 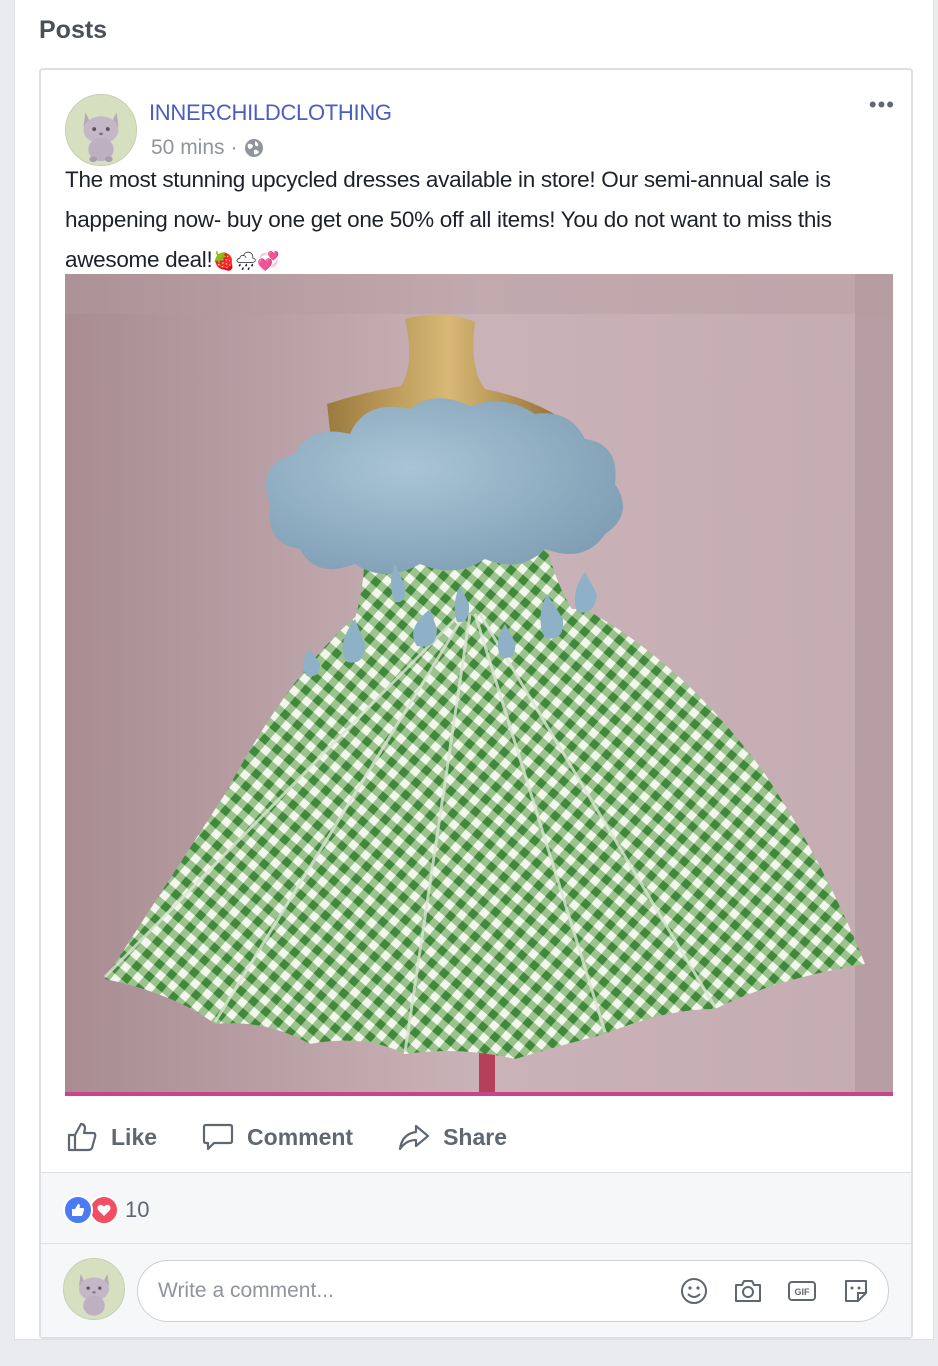 I want to click on thumbs-up-icon, so click(x=82, y=1137).